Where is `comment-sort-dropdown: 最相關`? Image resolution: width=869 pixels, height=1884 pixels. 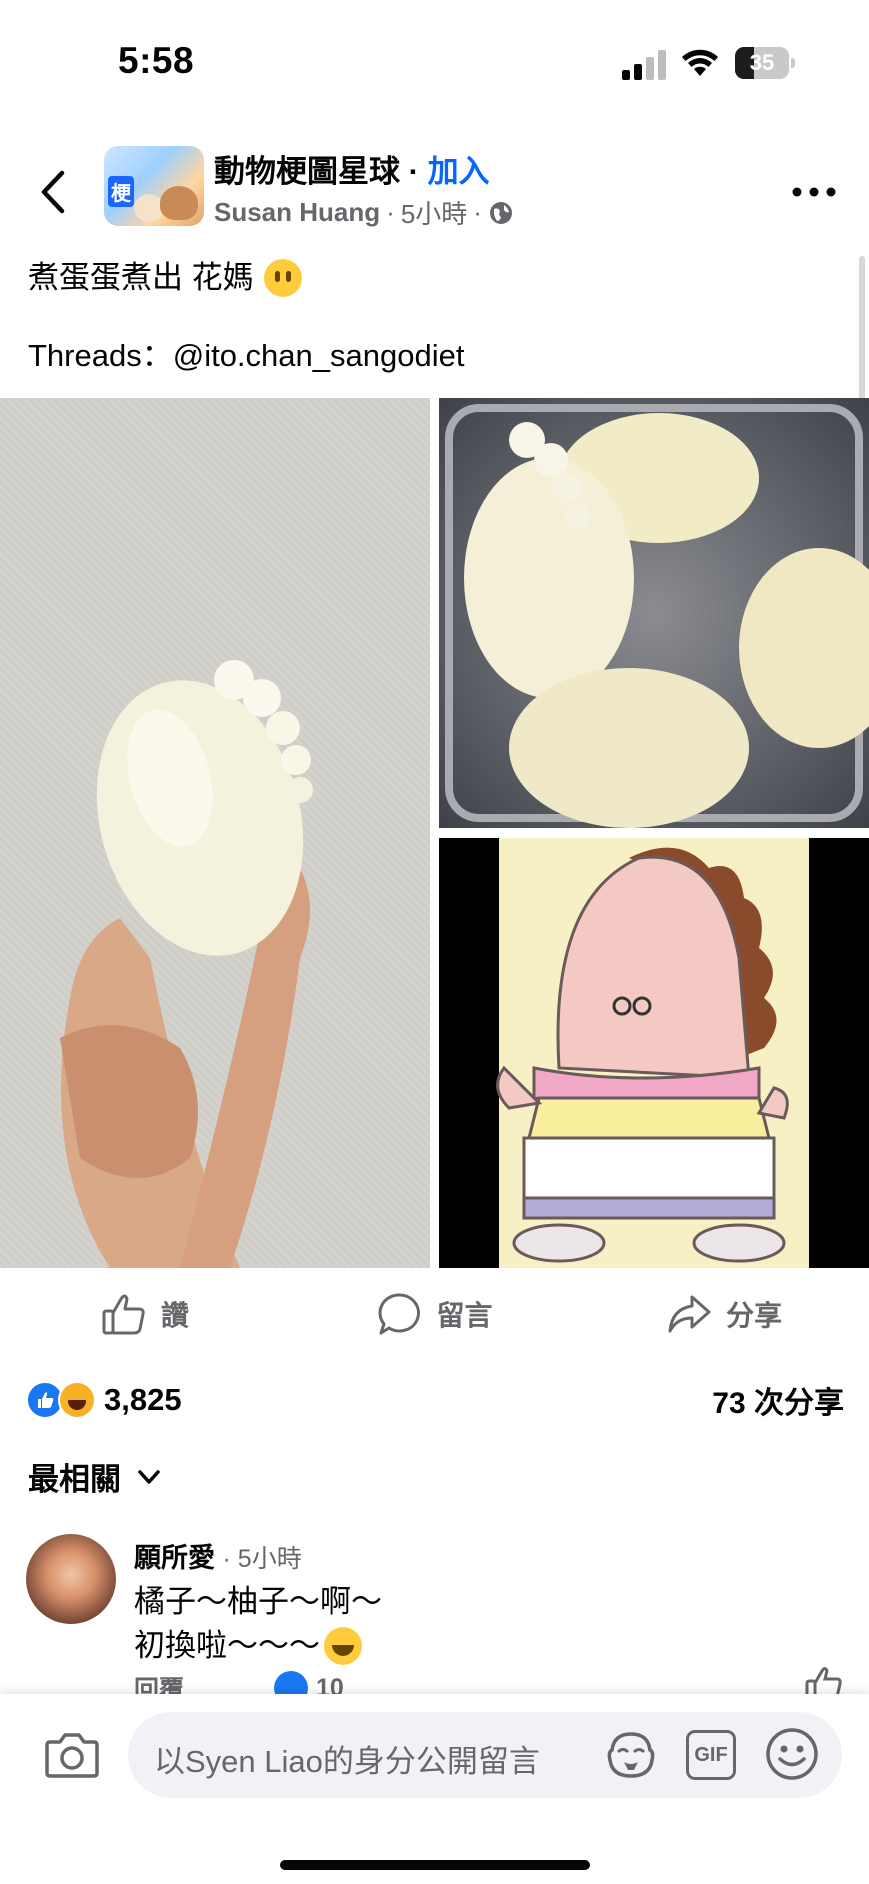
comment-sort-dropdown: 最相關 is located at coordinates (95, 1476).